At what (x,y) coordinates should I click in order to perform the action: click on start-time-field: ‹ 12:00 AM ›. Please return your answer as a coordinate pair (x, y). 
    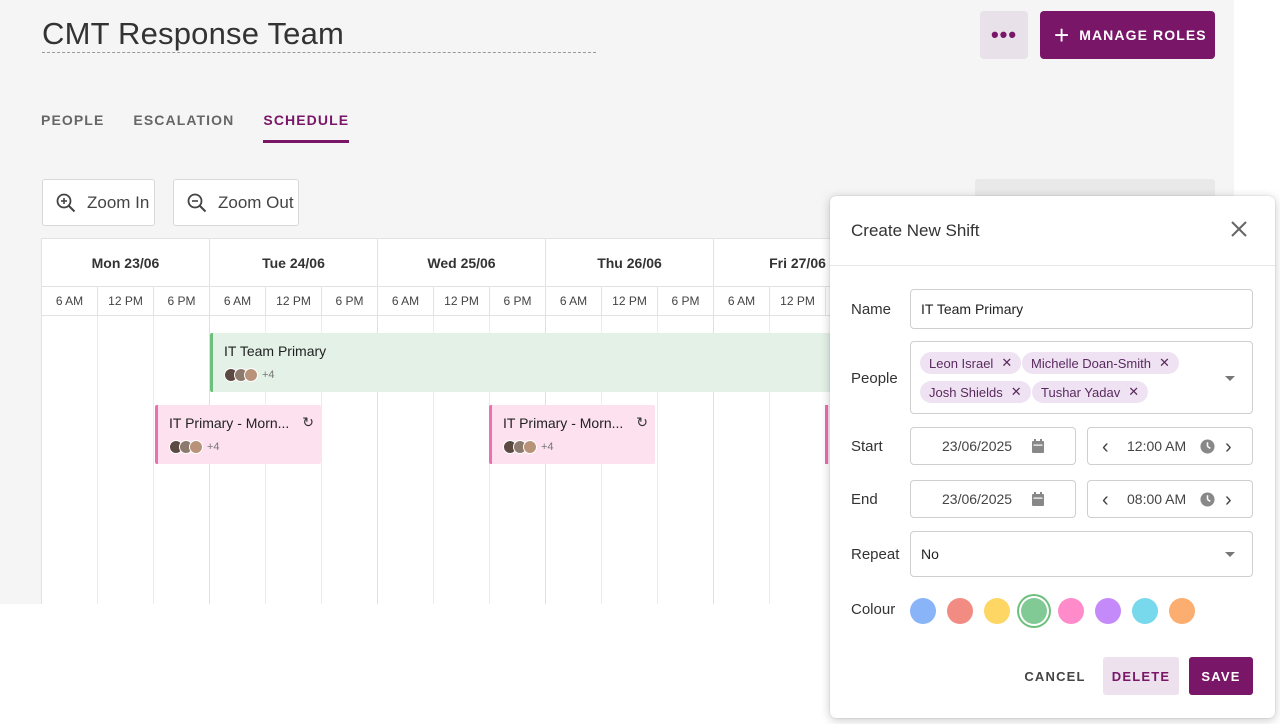
    Looking at the image, I should click on (1170, 446).